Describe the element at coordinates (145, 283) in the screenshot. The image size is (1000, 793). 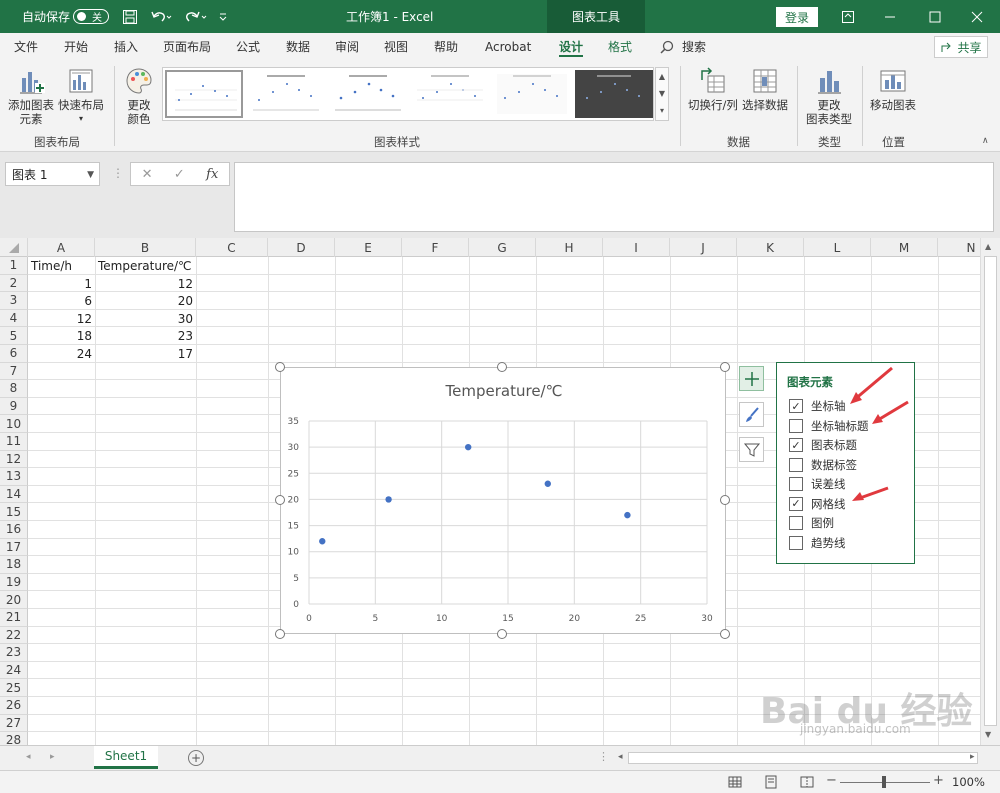
I see `cell-b2: 12` at that location.